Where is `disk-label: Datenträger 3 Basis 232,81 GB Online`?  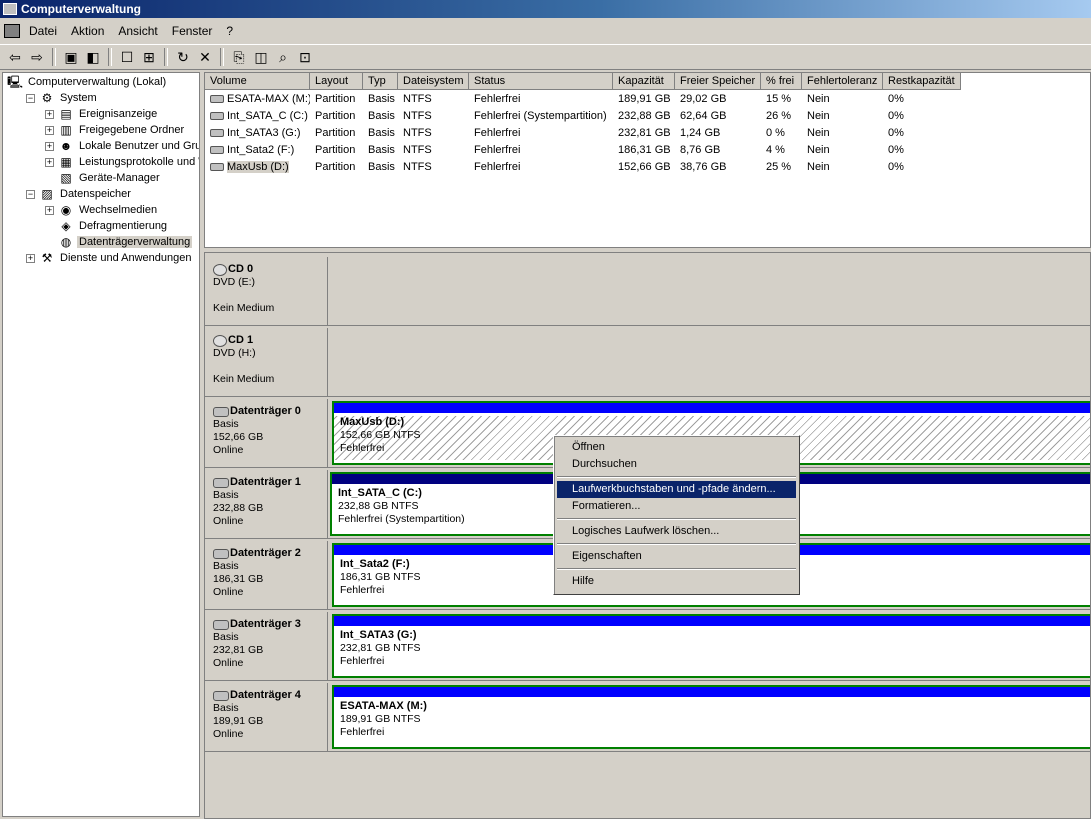 disk-label: Datenträger 3 Basis 232,81 GB Online is located at coordinates (266, 646).